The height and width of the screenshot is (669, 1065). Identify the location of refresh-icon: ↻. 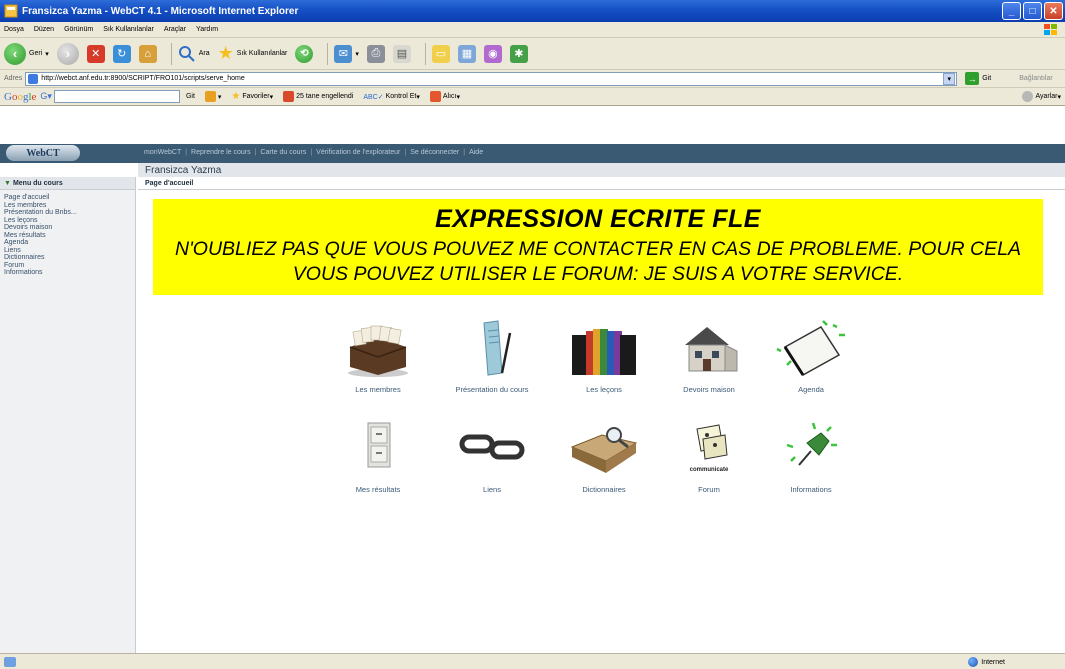
(121, 53).